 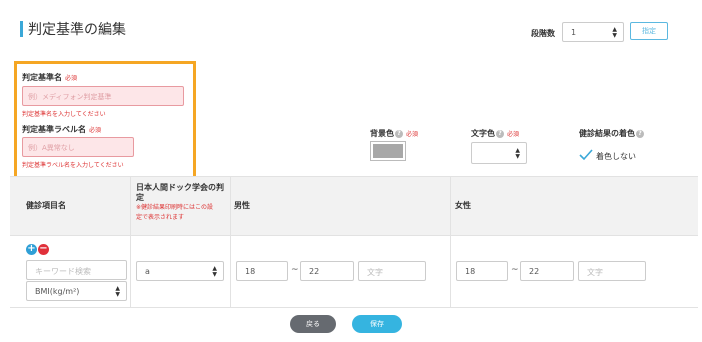 I want to click on step-count-value: 1, so click(x=574, y=32).